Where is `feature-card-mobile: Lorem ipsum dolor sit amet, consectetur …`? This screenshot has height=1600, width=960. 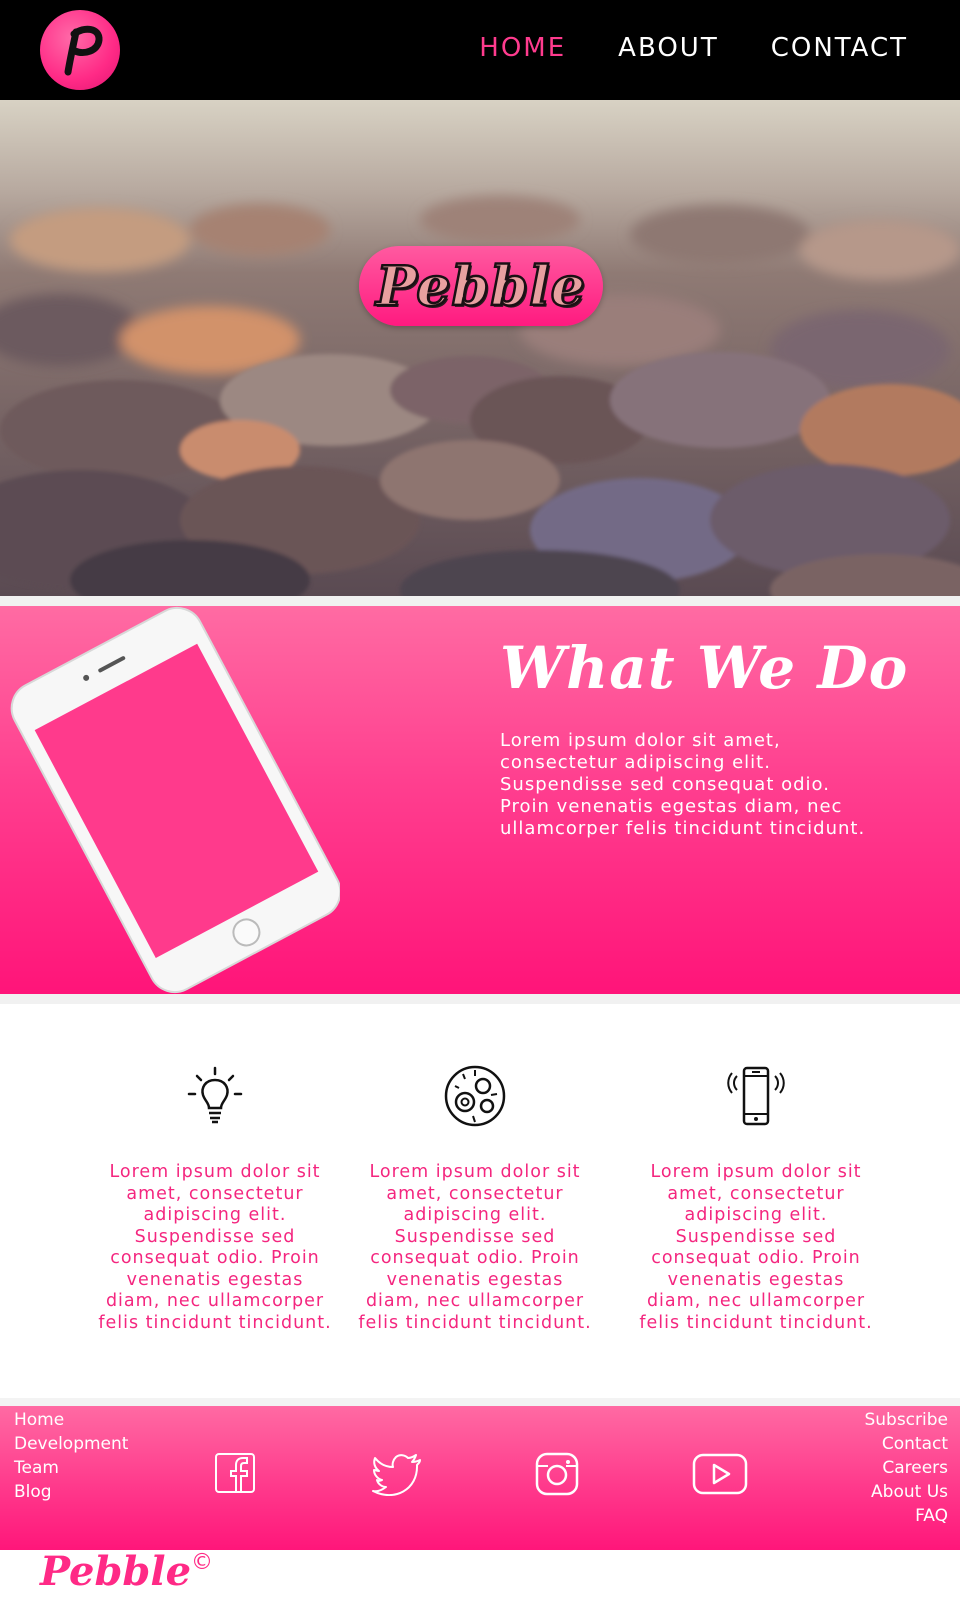
feature-card-mobile: Lorem ipsum dolor sit amet, consectetur … is located at coordinates (756, 1199).